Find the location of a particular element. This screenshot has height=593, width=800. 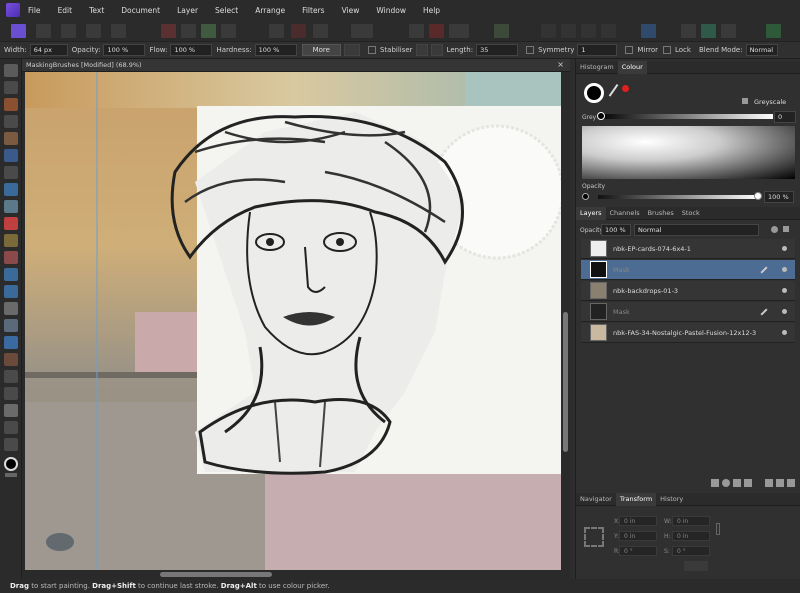

mirror-checkbox is located at coordinates (629, 50).